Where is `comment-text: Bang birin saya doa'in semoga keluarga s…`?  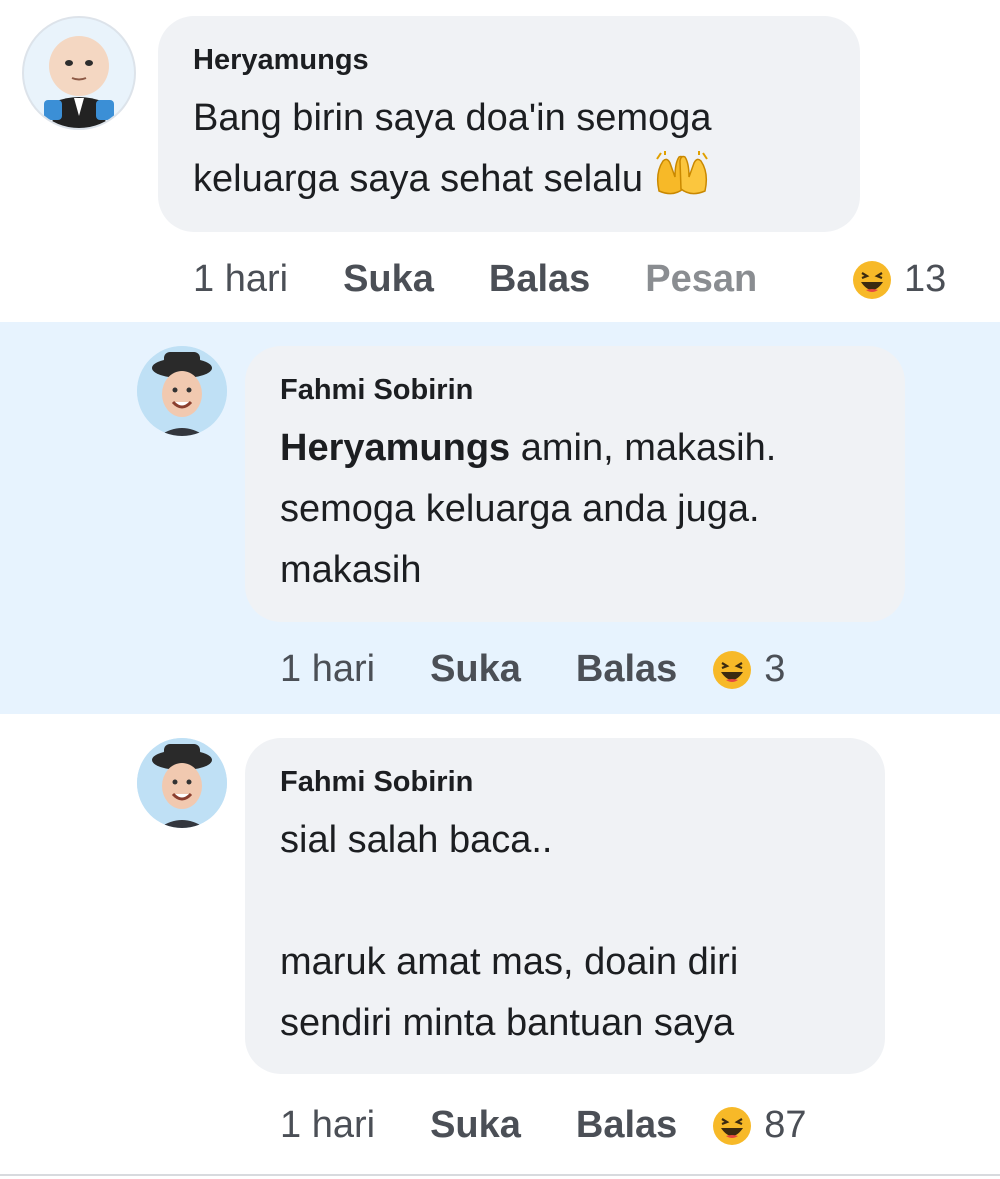
comment-text: Bang birin saya doa'in semoga keluarga s… is located at coordinates (452, 149).